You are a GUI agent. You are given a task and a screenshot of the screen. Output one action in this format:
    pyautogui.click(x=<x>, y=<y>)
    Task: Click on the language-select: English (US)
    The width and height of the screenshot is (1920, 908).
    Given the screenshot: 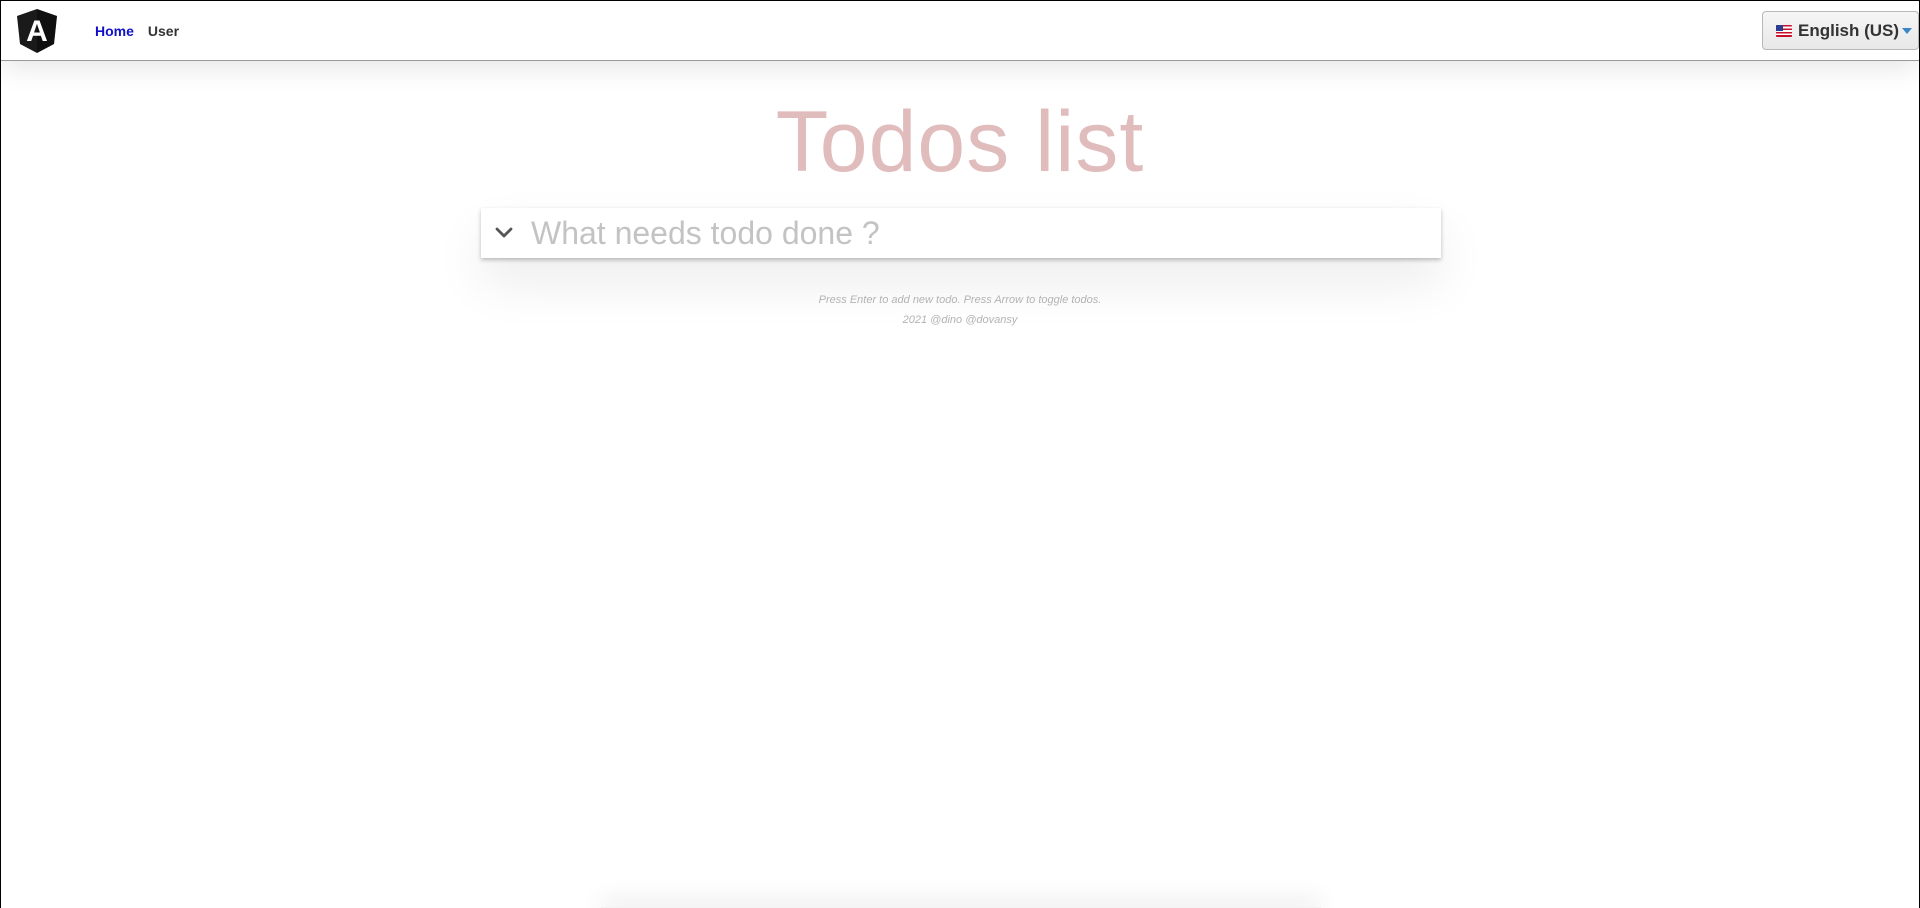 What is the action you would take?
    pyautogui.click(x=1840, y=30)
    